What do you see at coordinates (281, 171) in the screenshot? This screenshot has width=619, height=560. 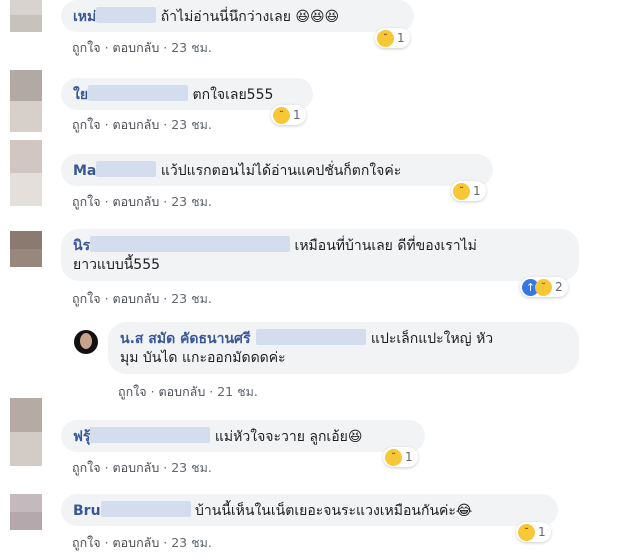 I see `comment-text: แว้ปแรกตอนไม่ได้อ่านแคปชั่นก็ตกใจค่ะ` at bounding box center [281, 171].